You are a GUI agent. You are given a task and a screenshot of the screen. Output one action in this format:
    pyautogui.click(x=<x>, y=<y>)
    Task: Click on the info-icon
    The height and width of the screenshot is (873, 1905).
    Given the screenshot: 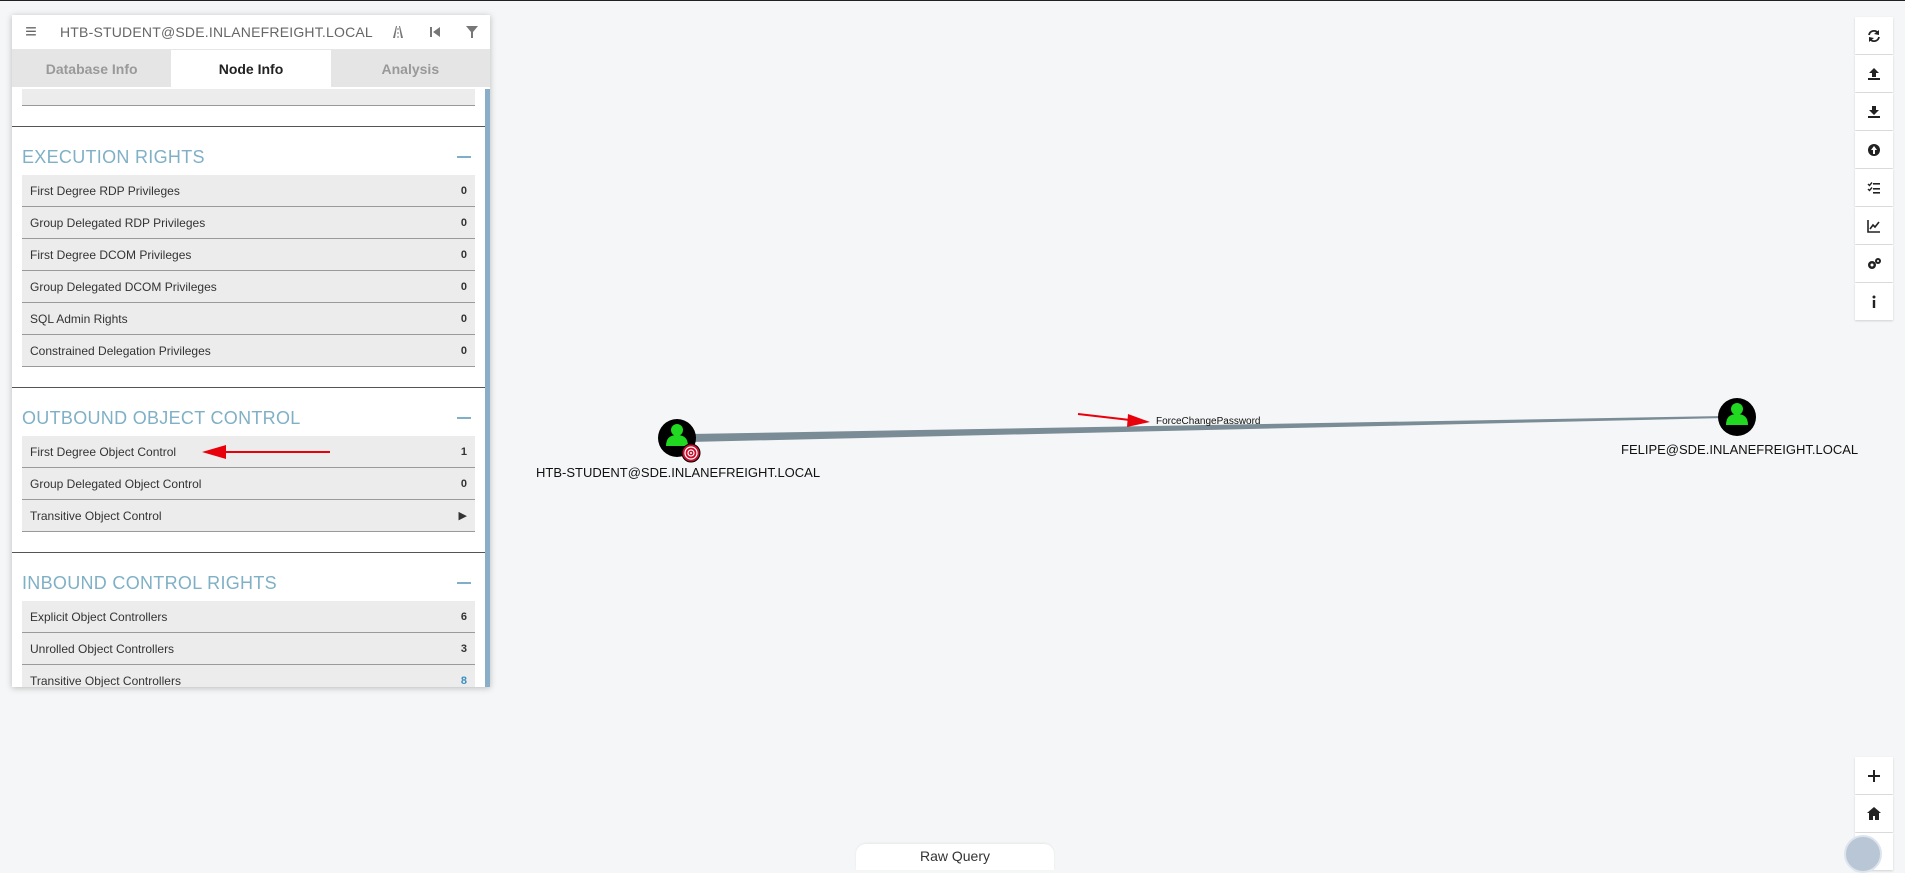 What is the action you would take?
    pyautogui.click(x=1874, y=301)
    